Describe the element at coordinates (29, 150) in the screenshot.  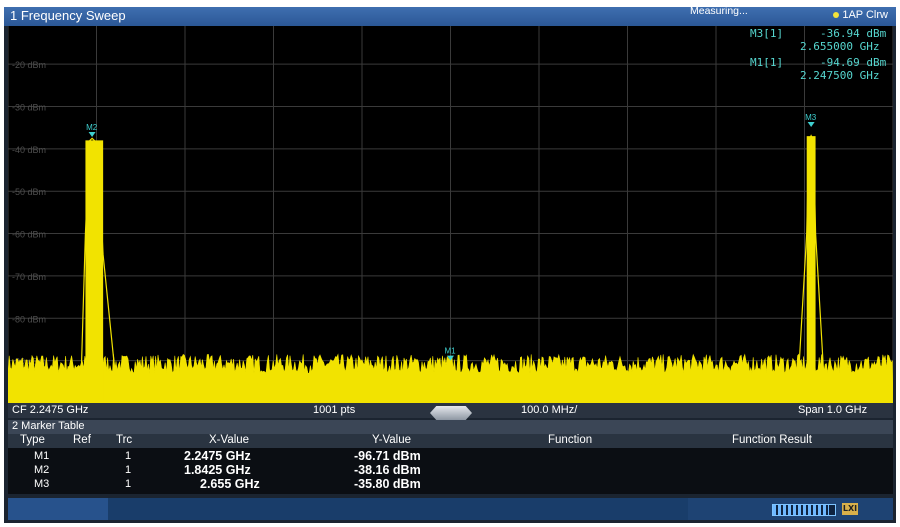
I see `y-tick-label: -40 dBm` at that location.